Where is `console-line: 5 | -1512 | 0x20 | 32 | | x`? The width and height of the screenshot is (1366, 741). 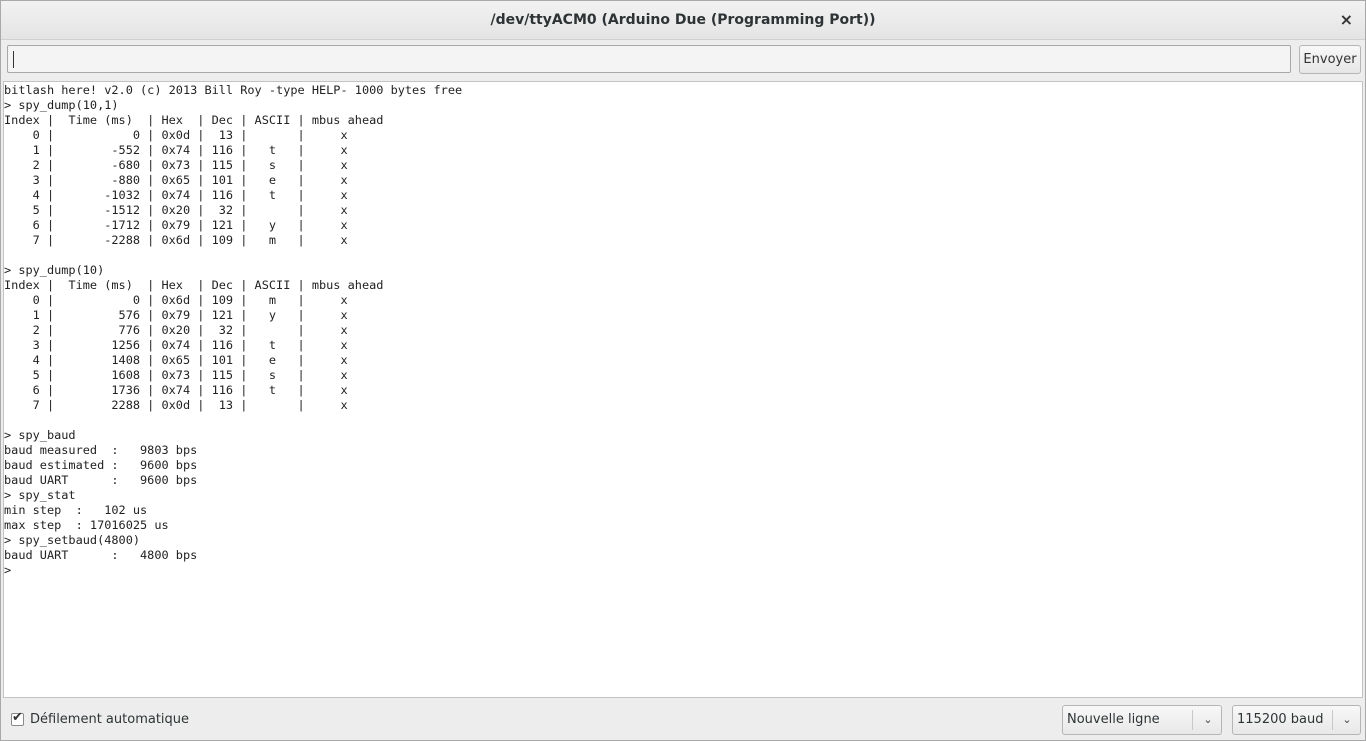 console-line: 5 | -1512 | 0x20 | 32 | | x is located at coordinates (176, 210).